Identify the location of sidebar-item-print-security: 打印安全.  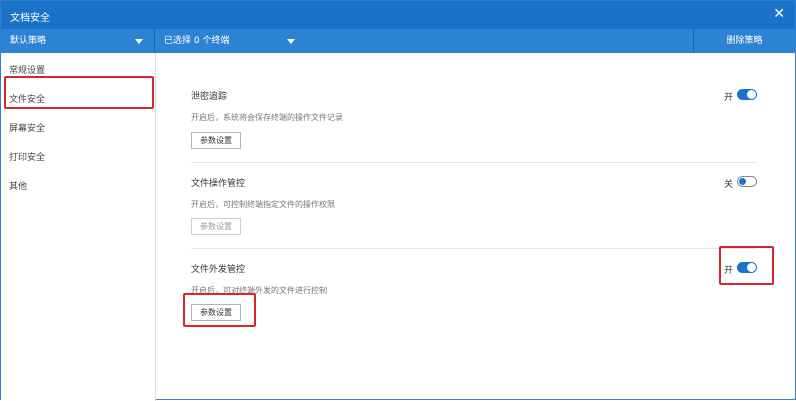
(27, 156).